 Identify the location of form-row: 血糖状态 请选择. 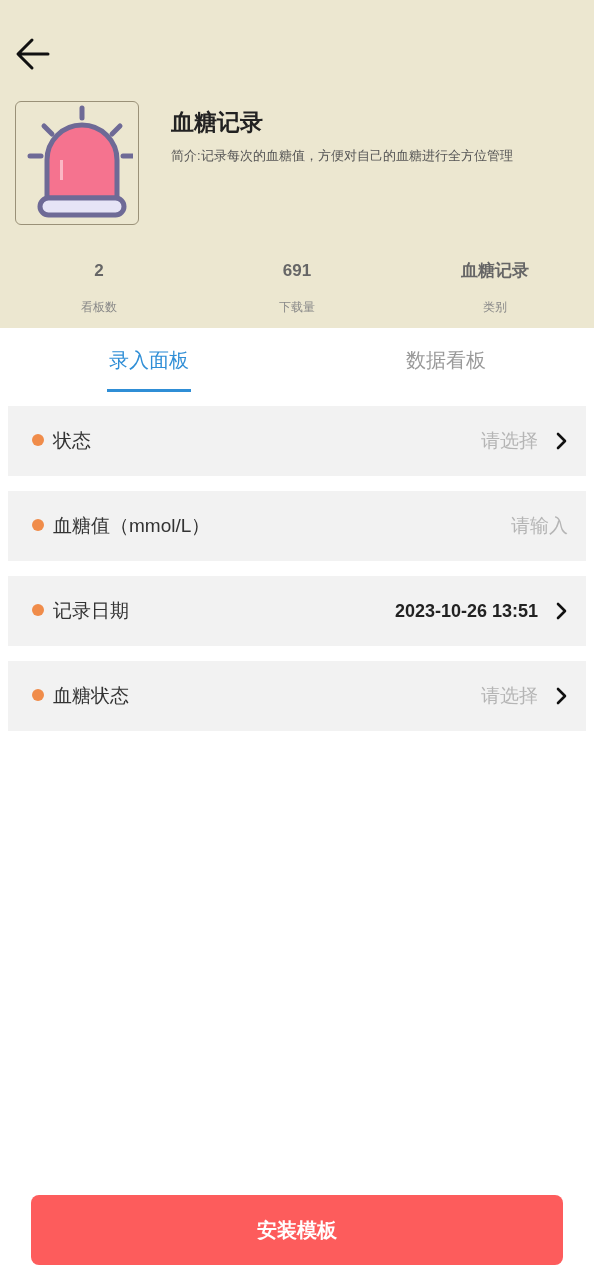
(297, 696).